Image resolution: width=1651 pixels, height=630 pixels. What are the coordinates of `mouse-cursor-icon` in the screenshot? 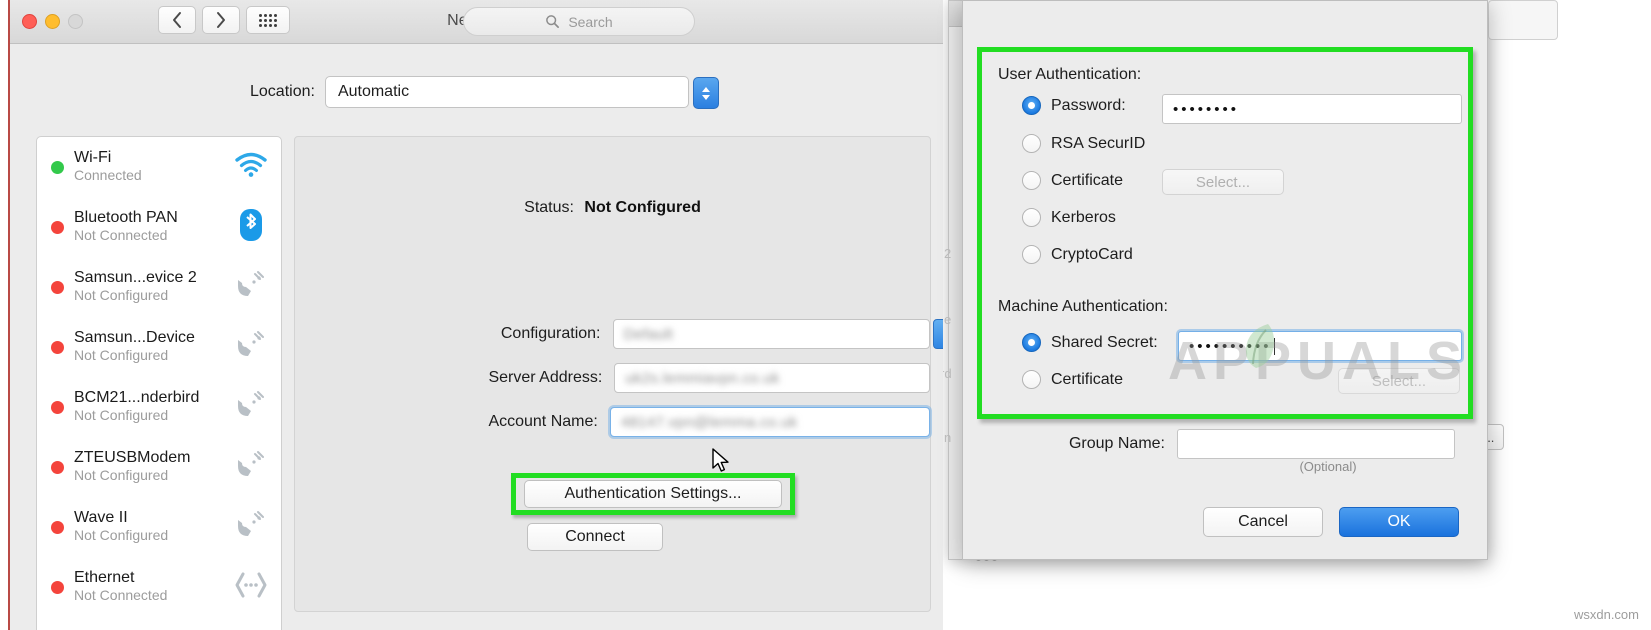 It's located at (720, 460).